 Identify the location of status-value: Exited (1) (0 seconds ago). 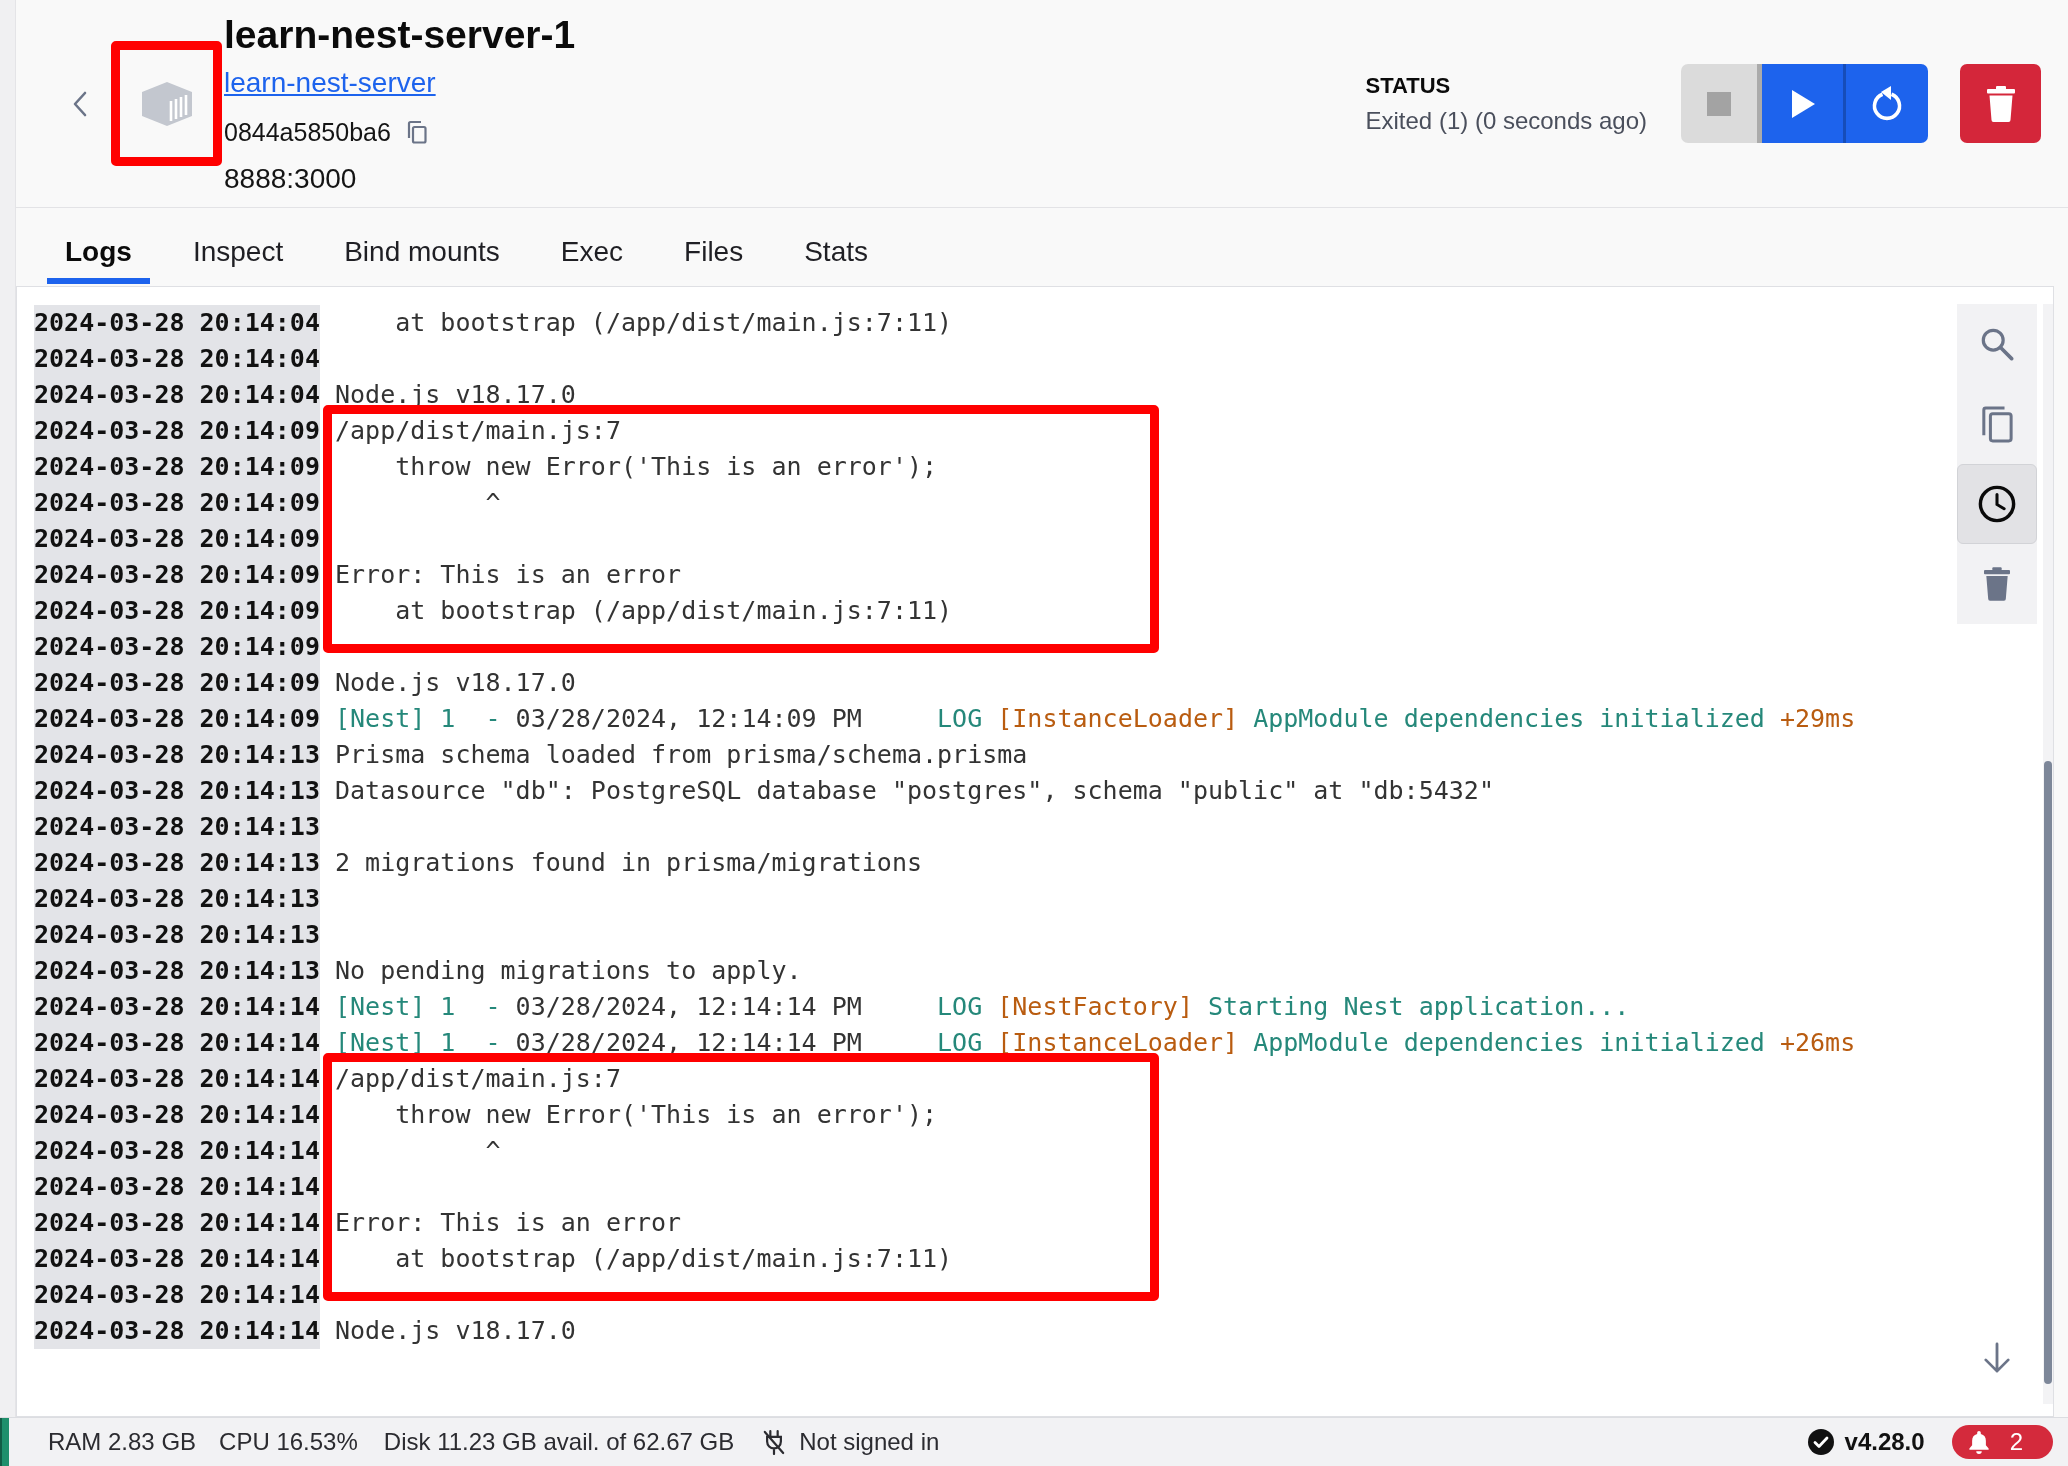
(1506, 120).